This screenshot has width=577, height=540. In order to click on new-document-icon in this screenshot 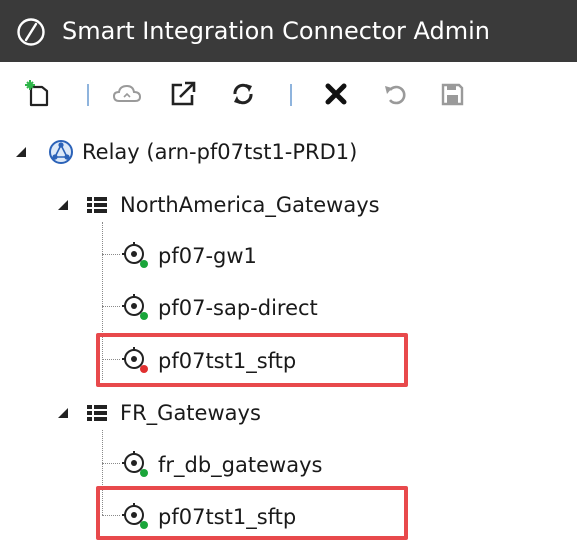, I will do `click(37, 93)`.